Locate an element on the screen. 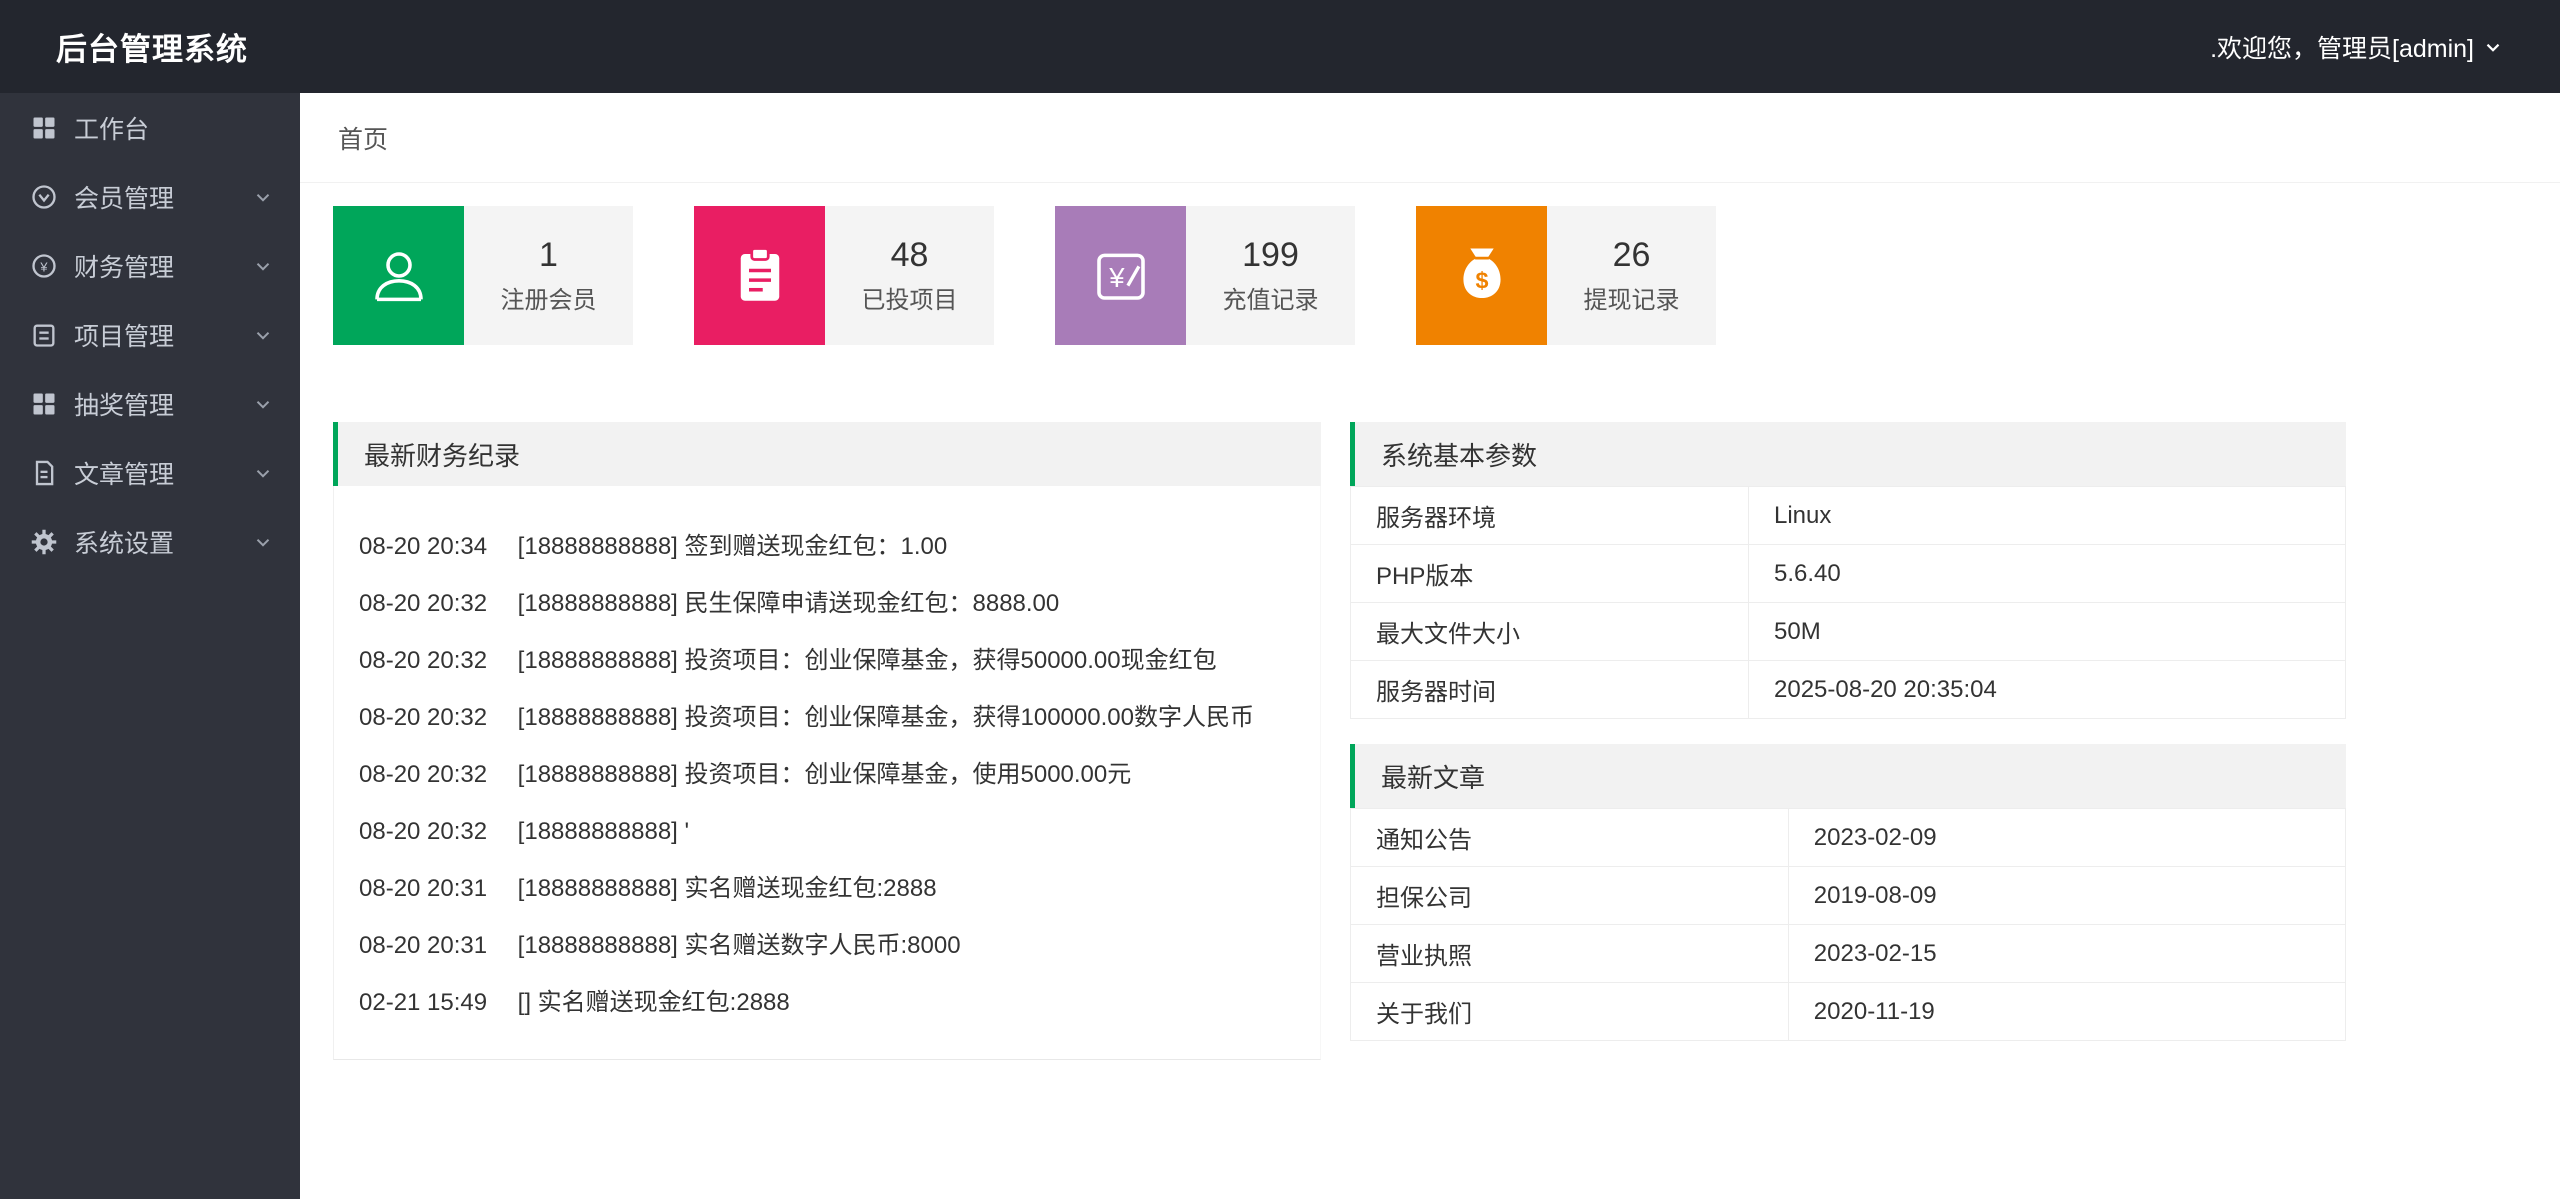 Image resolution: width=2560 pixels, height=1199 pixels. record-text: [18888888888] 实名赠送数字人民币:8000 is located at coordinates (739, 945).